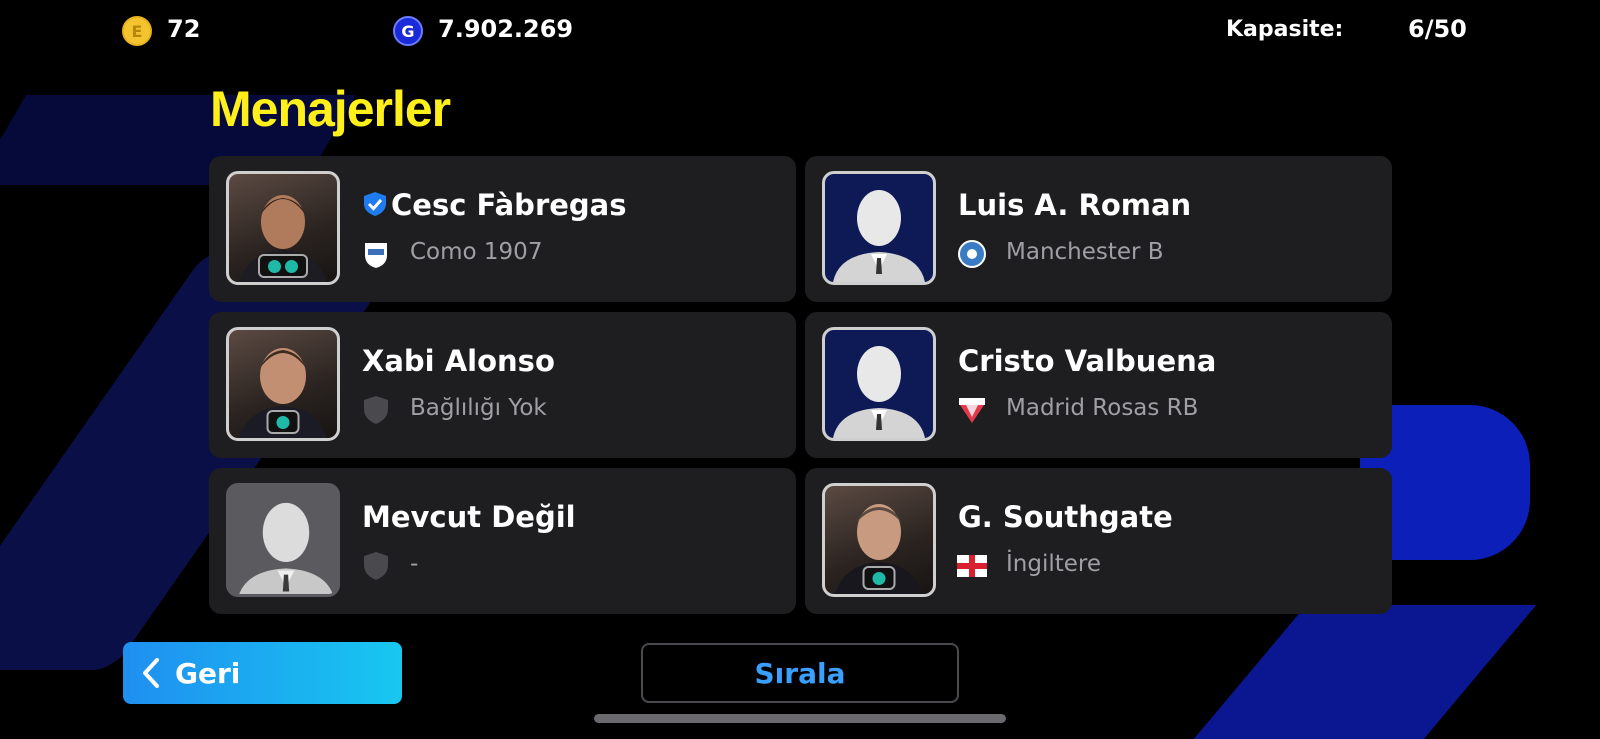 The image size is (1600, 739). I want to click on manager-club: Bağlılığı Yok, so click(478, 408).